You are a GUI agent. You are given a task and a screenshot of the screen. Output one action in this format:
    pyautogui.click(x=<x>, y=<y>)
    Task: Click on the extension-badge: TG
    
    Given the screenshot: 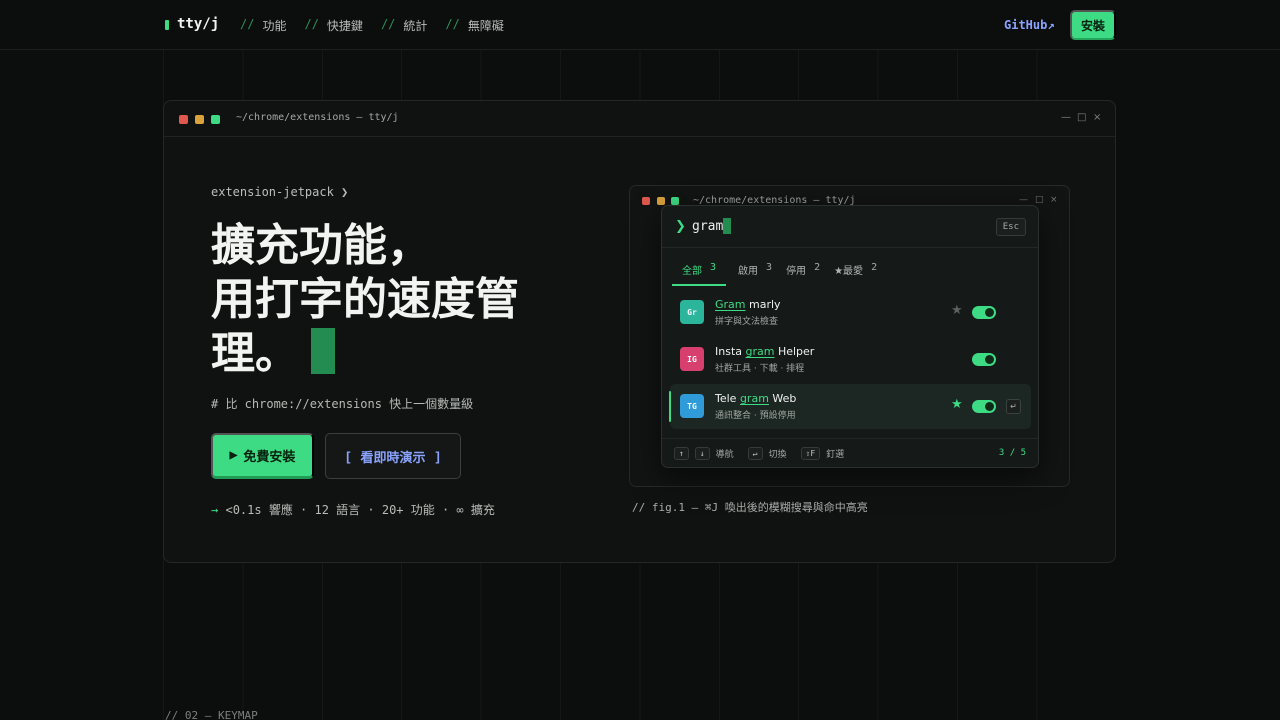 What is the action you would take?
    pyautogui.click(x=692, y=406)
    